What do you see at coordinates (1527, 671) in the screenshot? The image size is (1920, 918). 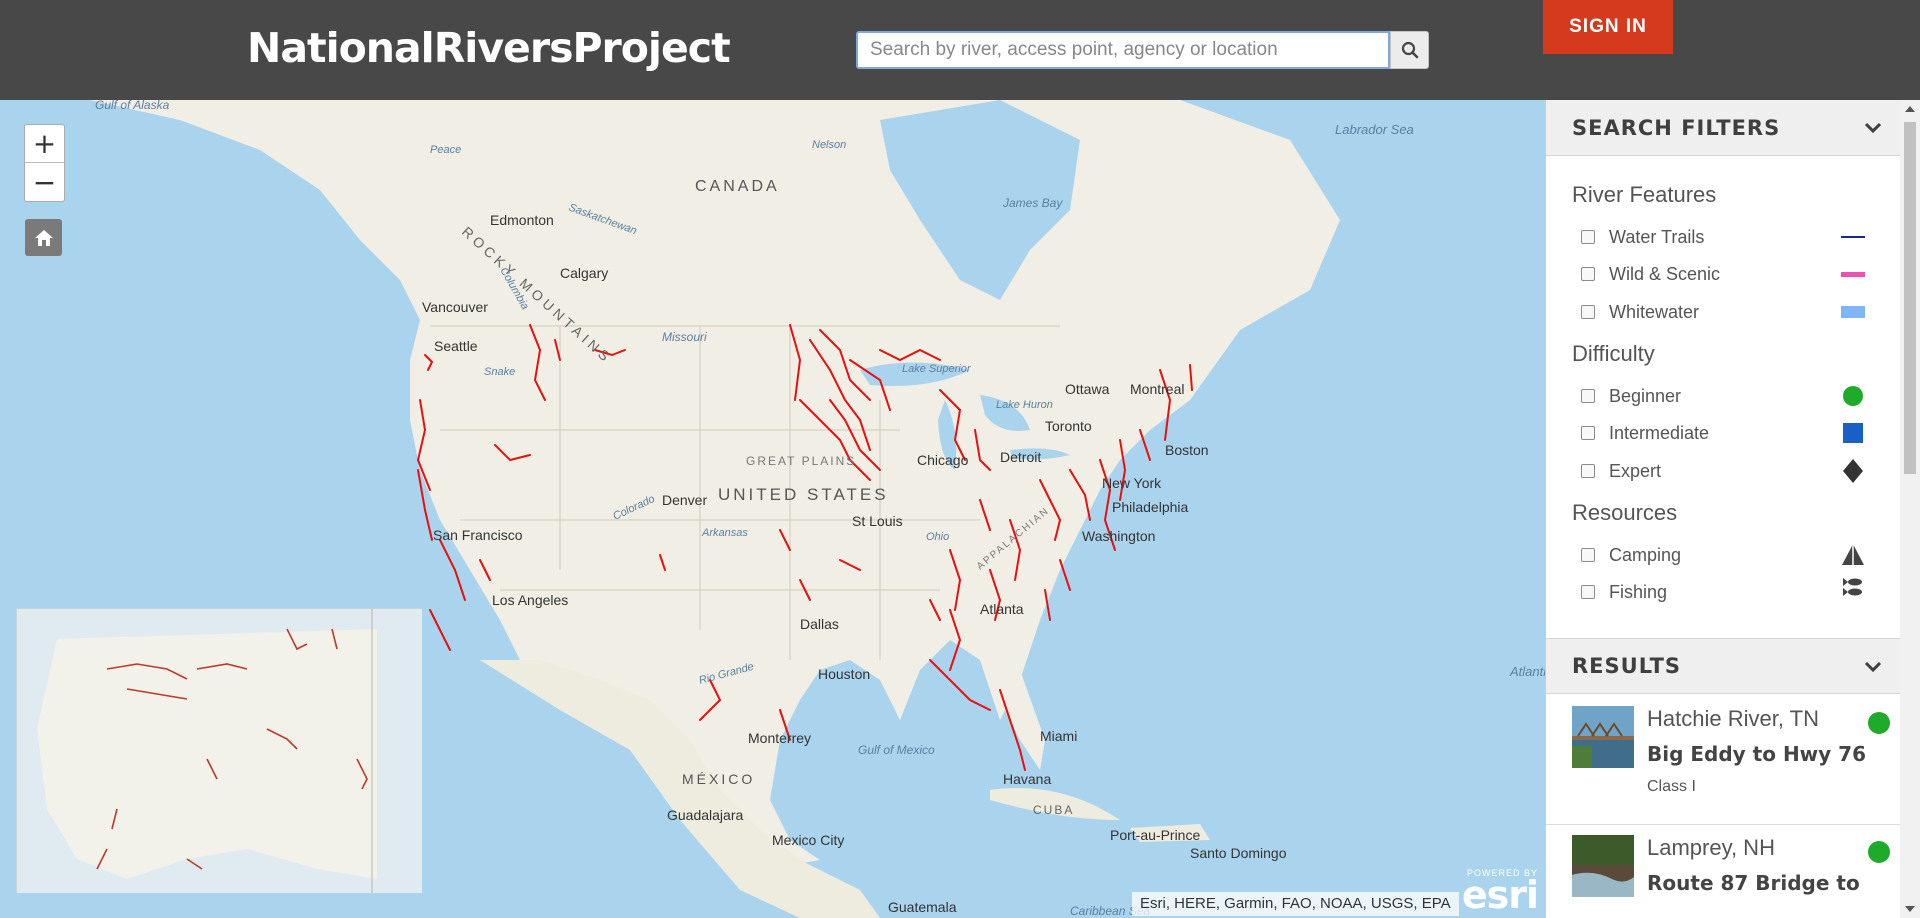 I see `map-label: Atlantic Ocean` at bounding box center [1527, 671].